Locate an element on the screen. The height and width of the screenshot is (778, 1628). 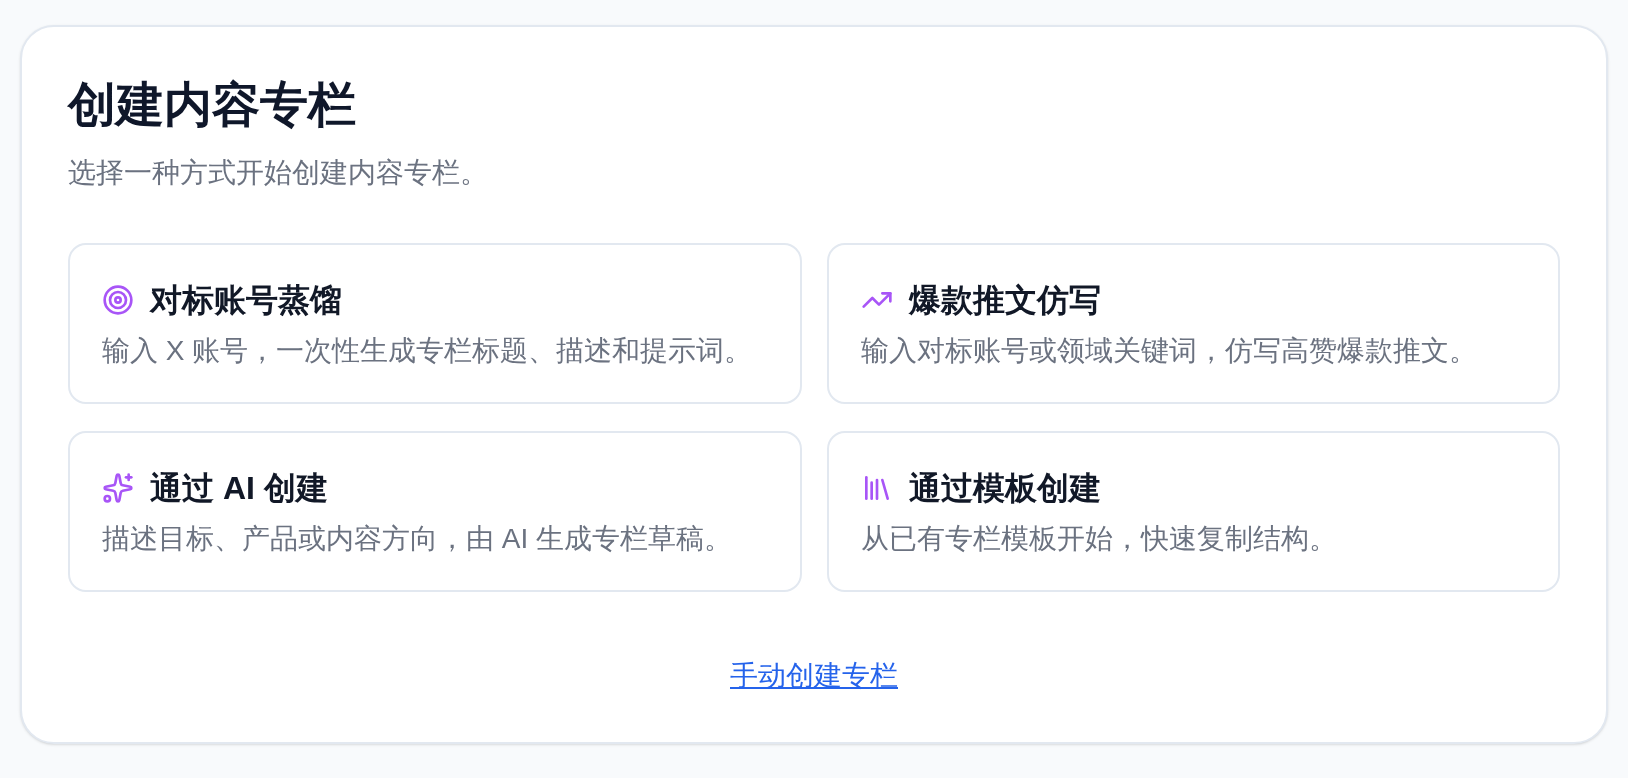
page-subtitle: 选择一种方式开始创建内容专栏。 is located at coordinates (278, 173).